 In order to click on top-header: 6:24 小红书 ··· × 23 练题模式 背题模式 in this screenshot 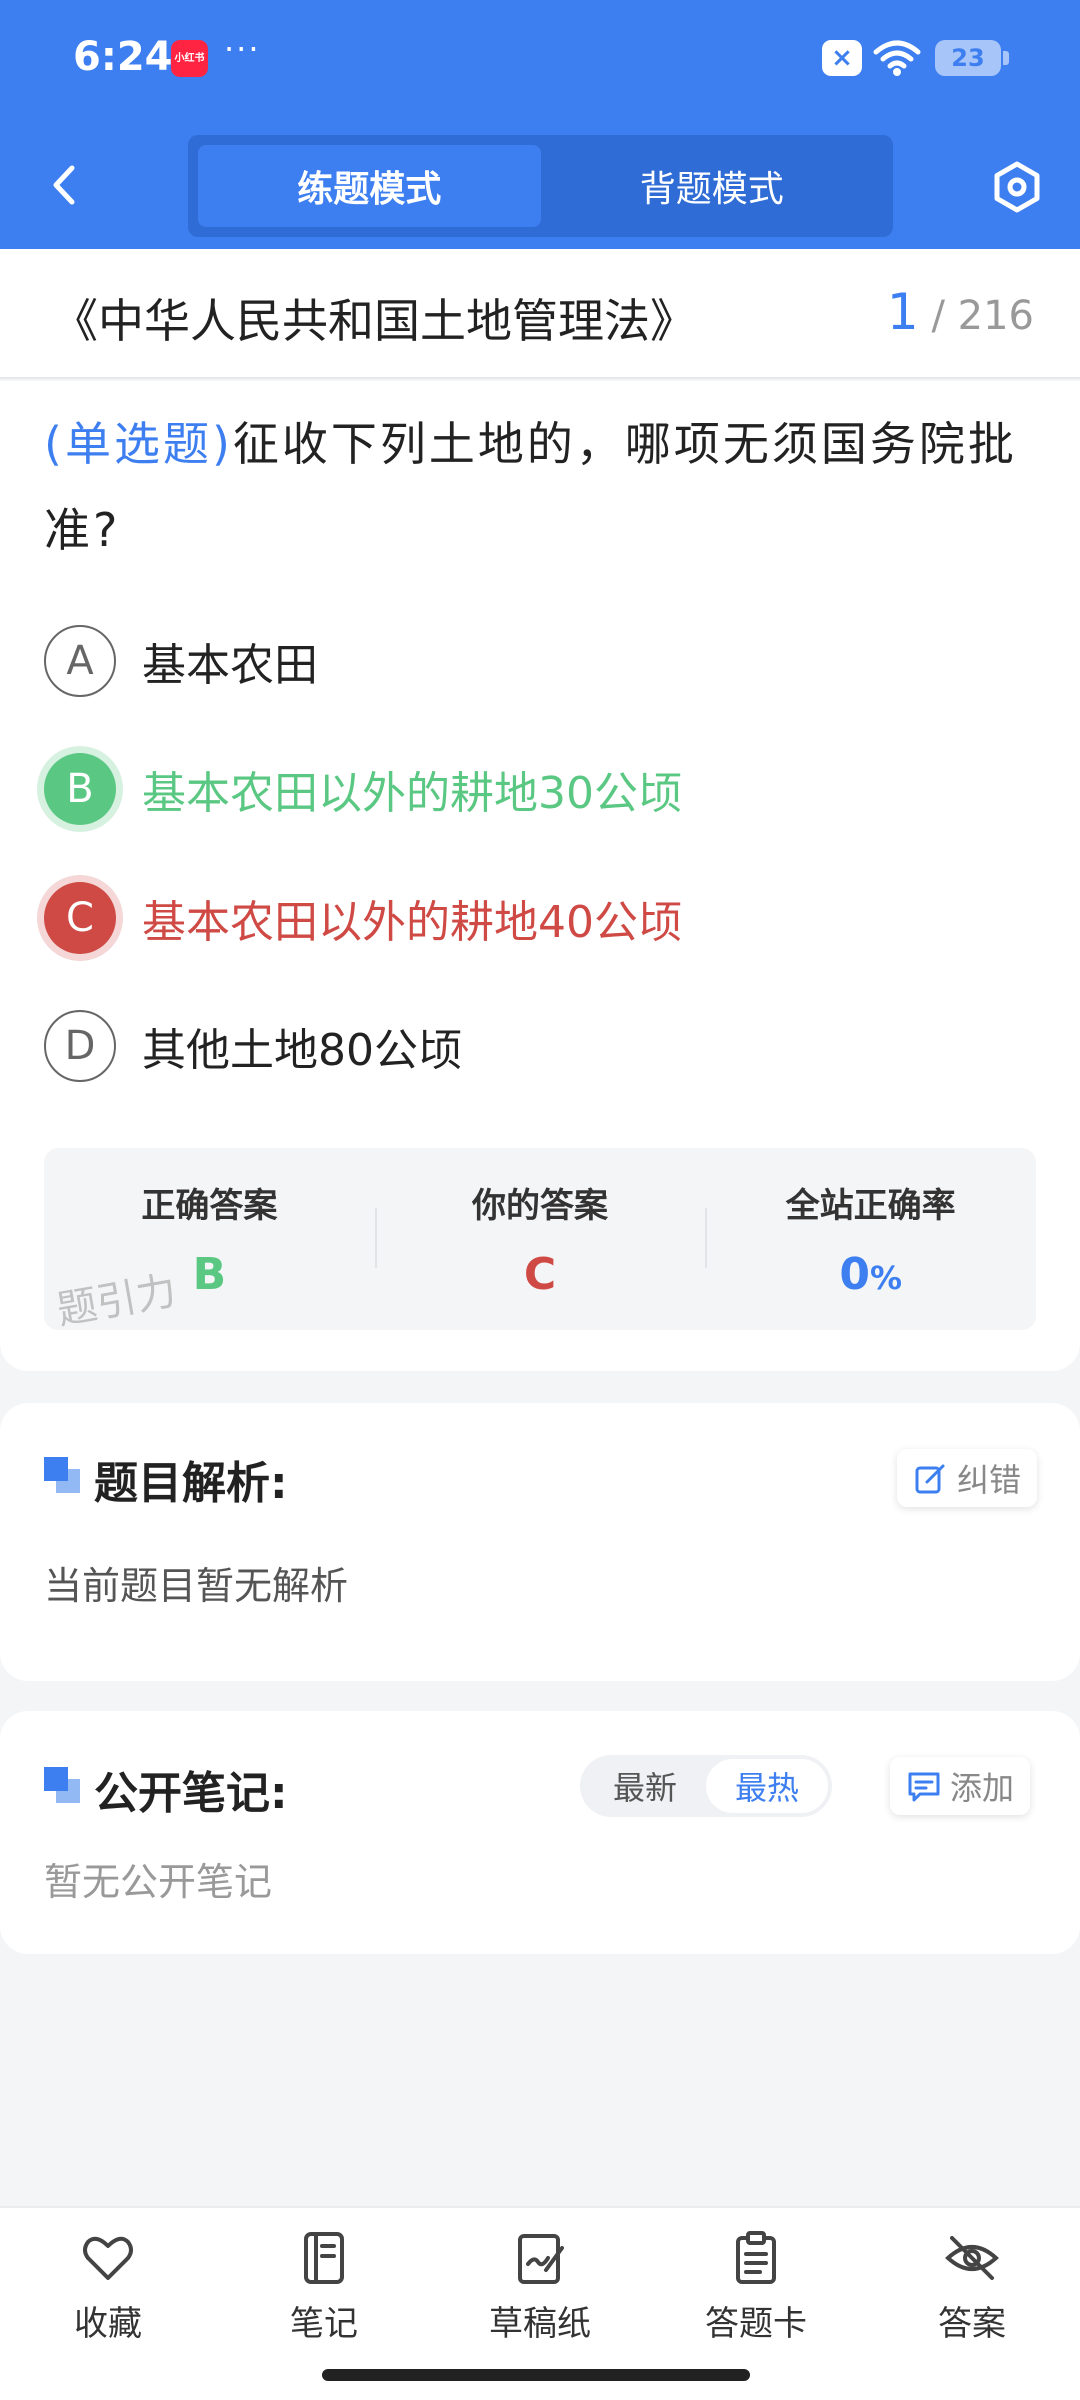, I will do `click(540, 124)`.